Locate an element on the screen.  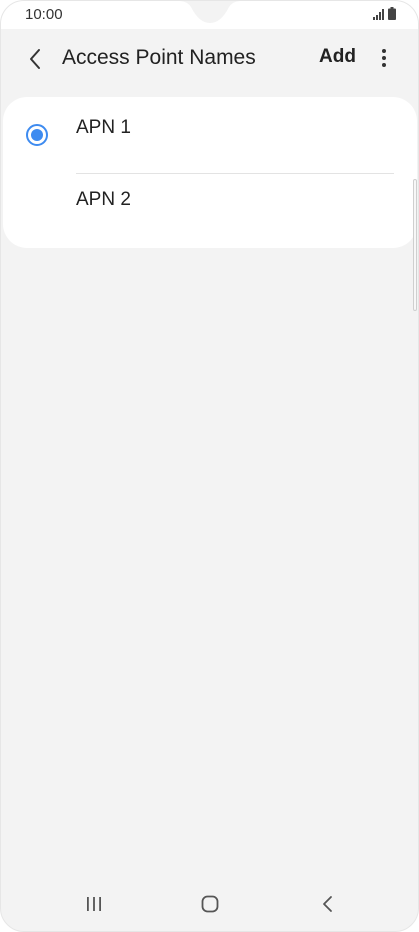
recent-apps-icon is located at coordinates (94, 904).